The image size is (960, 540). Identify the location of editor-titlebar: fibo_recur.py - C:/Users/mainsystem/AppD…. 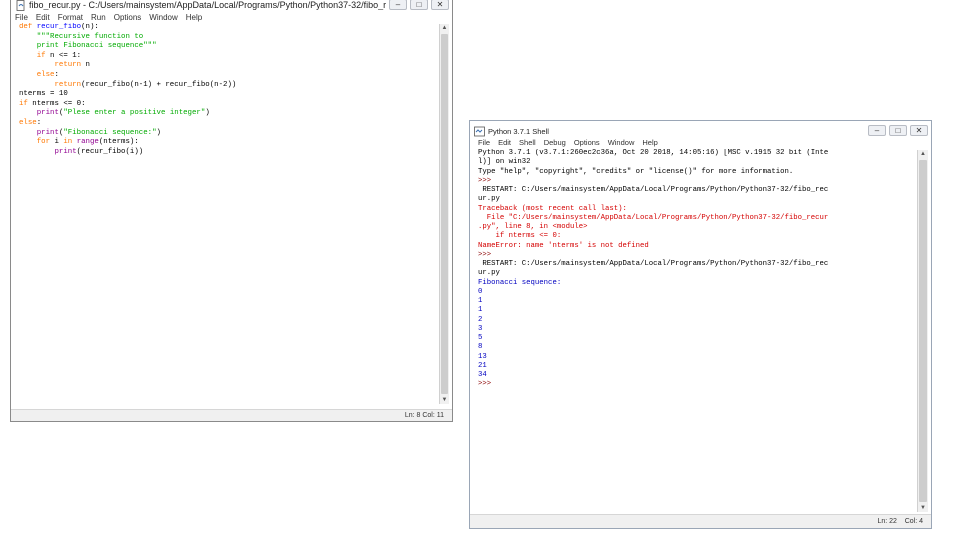
(231, 6).